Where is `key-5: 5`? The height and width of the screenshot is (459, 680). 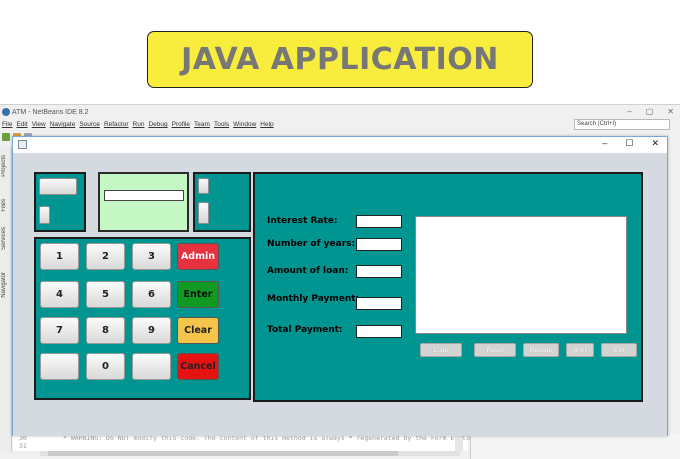 key-5: 5 is located at coordinates (105, 294).